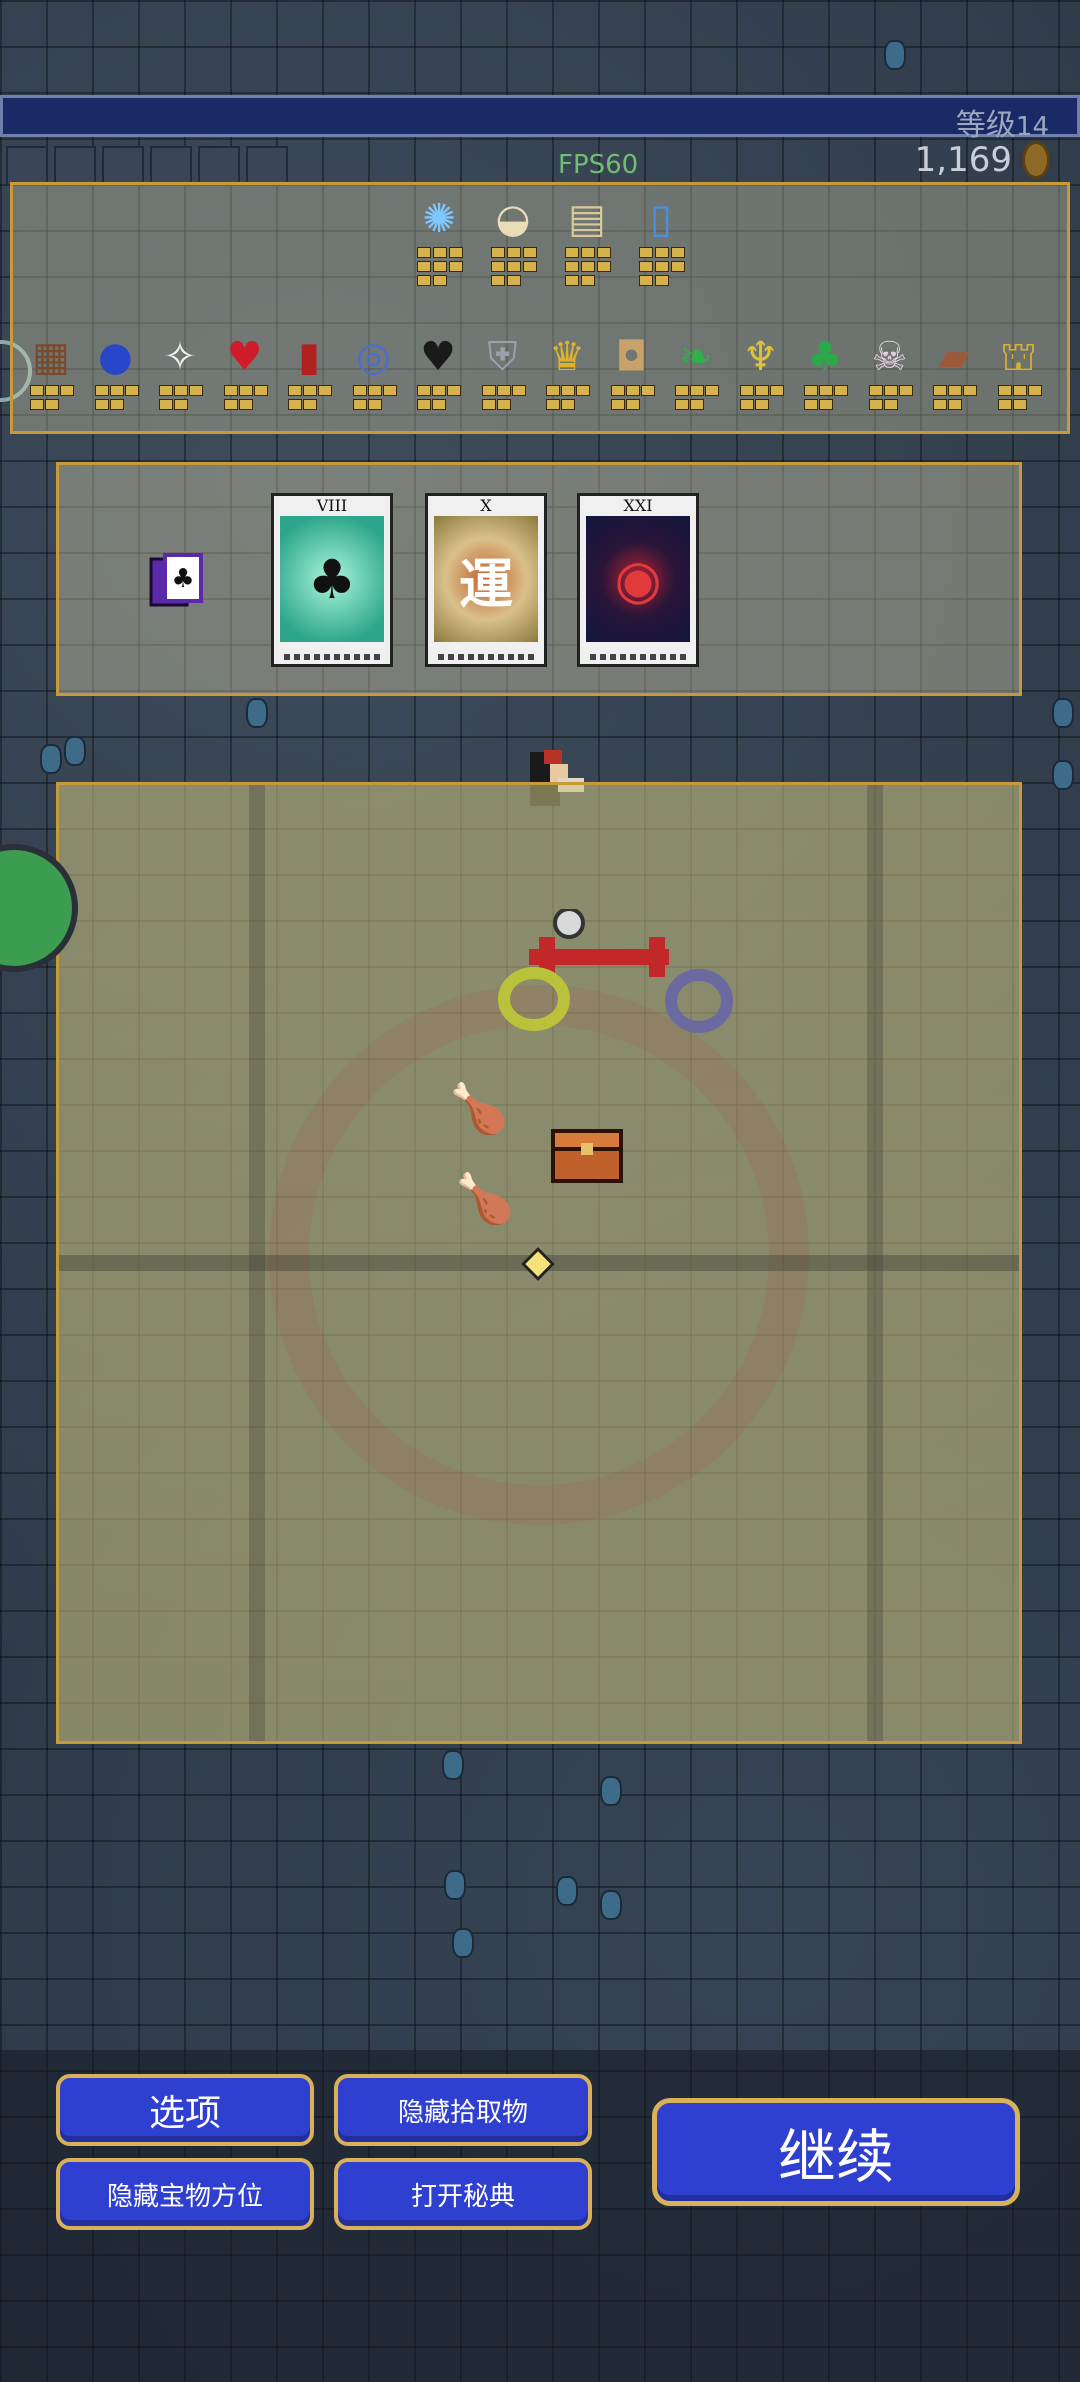  Describe the element at coordinates (587, 1152) in the screenshot. I see `treasure-chest-icon` at that location.